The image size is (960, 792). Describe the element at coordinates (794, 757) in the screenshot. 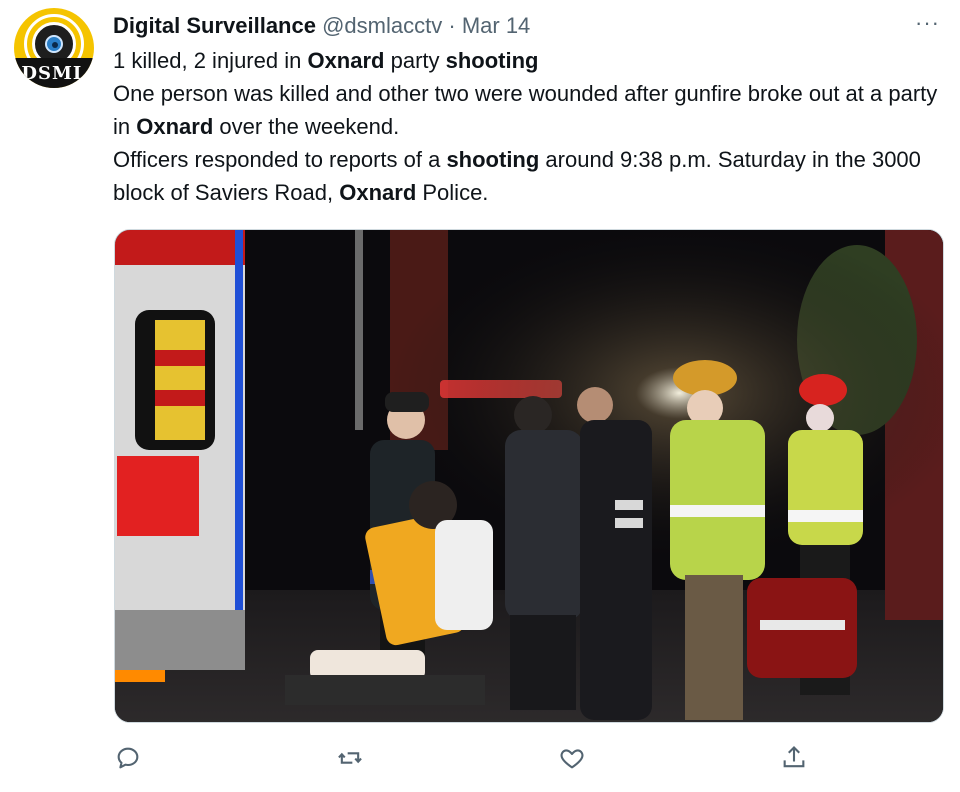

I see `share-icon` at that location.